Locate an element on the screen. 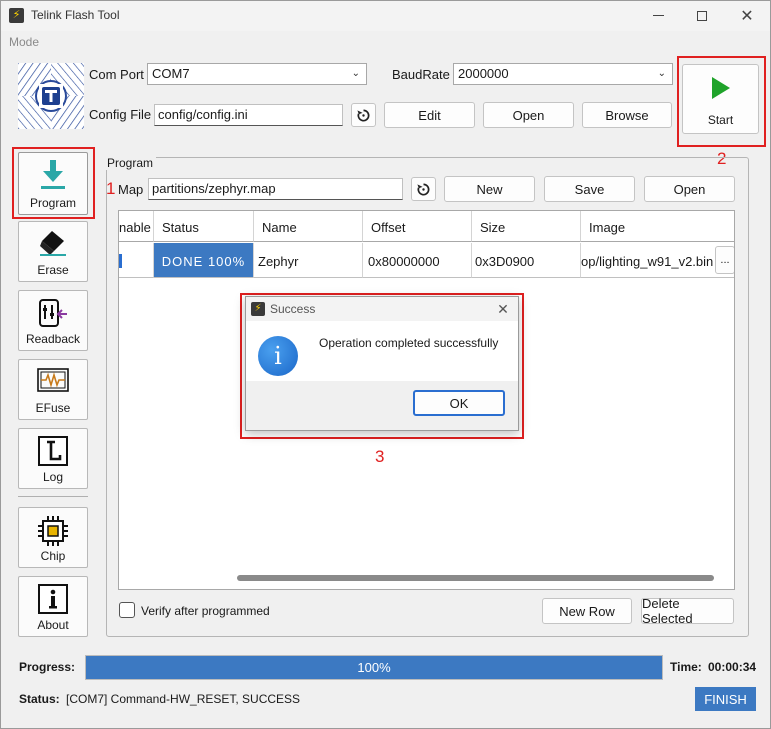 The image size is (771, 729). column-header-name: Name is located at coordinates (308, 226).